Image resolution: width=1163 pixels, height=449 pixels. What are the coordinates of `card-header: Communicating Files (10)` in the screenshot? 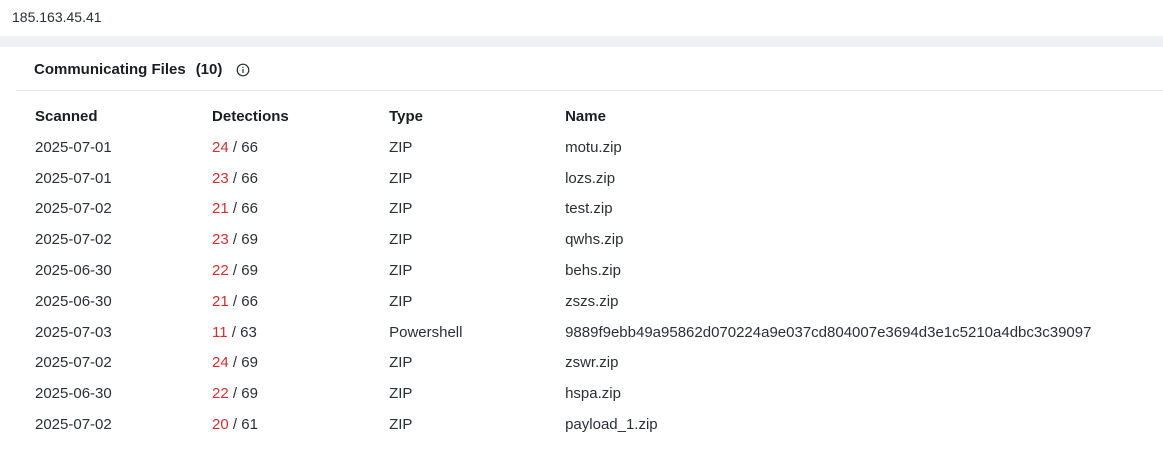 It's located at (142, 69).